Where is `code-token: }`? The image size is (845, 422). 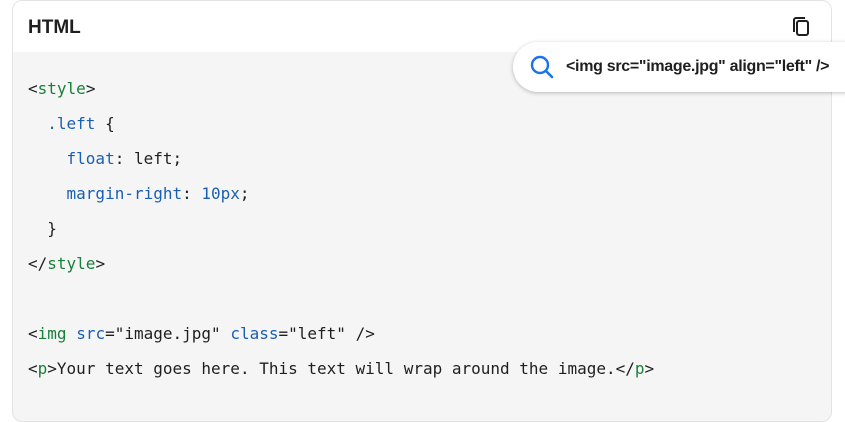 code-token: } is located at coordinates (42, 228).